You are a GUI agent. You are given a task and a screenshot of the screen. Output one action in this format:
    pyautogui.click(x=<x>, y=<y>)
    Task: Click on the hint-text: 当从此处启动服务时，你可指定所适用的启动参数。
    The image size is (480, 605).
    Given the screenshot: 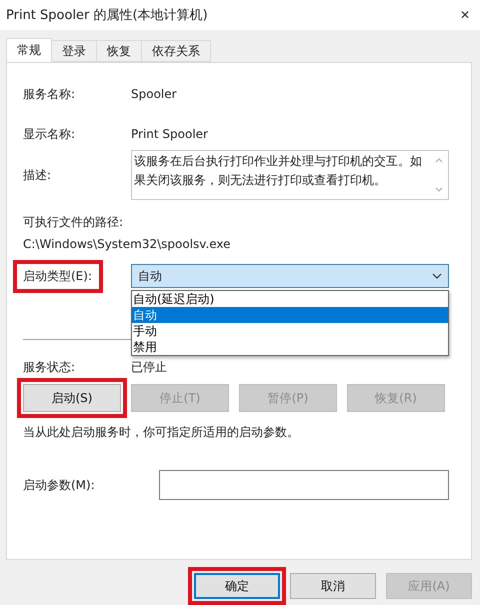 What is the action you would take?
    pyautogui.click(x=161, y=432)
    